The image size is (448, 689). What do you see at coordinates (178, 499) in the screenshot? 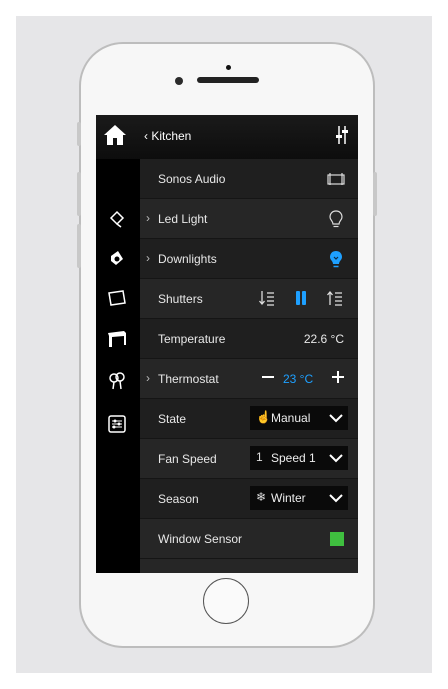
I see `row-label: Season` at bounding box center [178, 499].